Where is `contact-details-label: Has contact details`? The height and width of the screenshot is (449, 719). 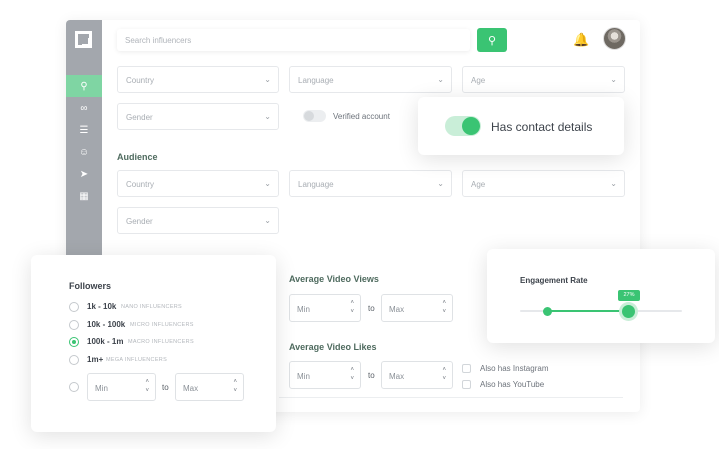
contact-details-label: Has contact details is located at coordinates (542, 127).